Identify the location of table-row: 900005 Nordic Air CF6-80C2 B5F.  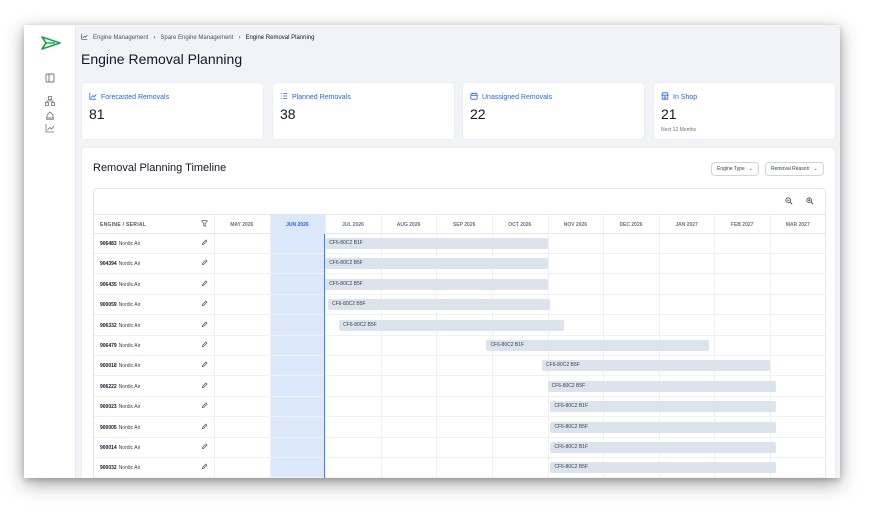
(459, 428).